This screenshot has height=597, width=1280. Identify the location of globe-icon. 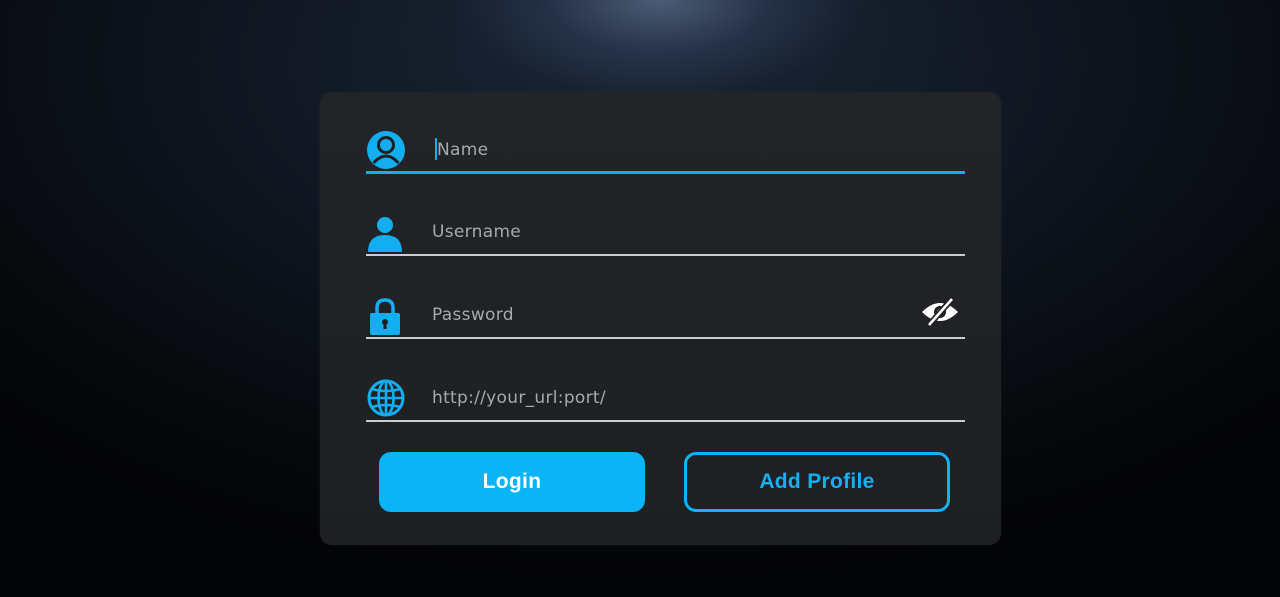
(386, 398).